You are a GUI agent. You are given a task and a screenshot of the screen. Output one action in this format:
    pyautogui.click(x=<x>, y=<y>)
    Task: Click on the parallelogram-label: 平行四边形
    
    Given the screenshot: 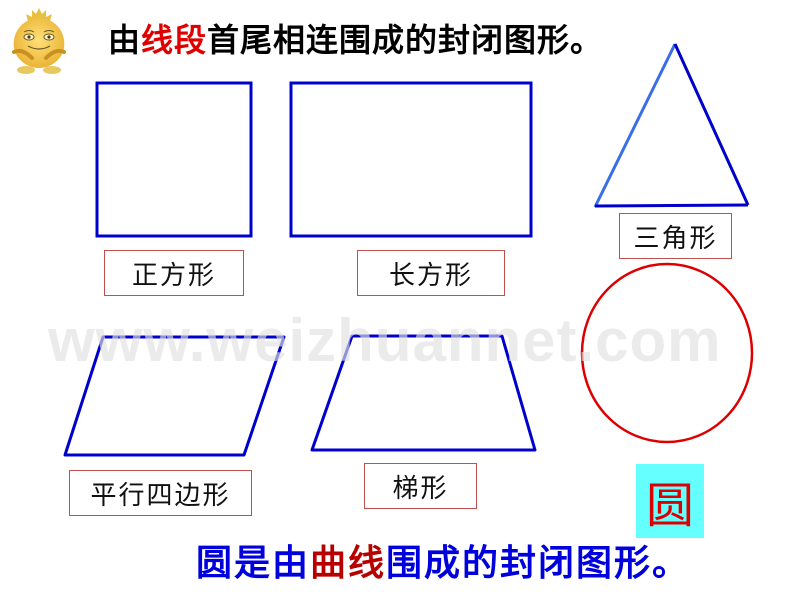 What is the action you would take?
    pyautogui.click(x=160, y=493)
    